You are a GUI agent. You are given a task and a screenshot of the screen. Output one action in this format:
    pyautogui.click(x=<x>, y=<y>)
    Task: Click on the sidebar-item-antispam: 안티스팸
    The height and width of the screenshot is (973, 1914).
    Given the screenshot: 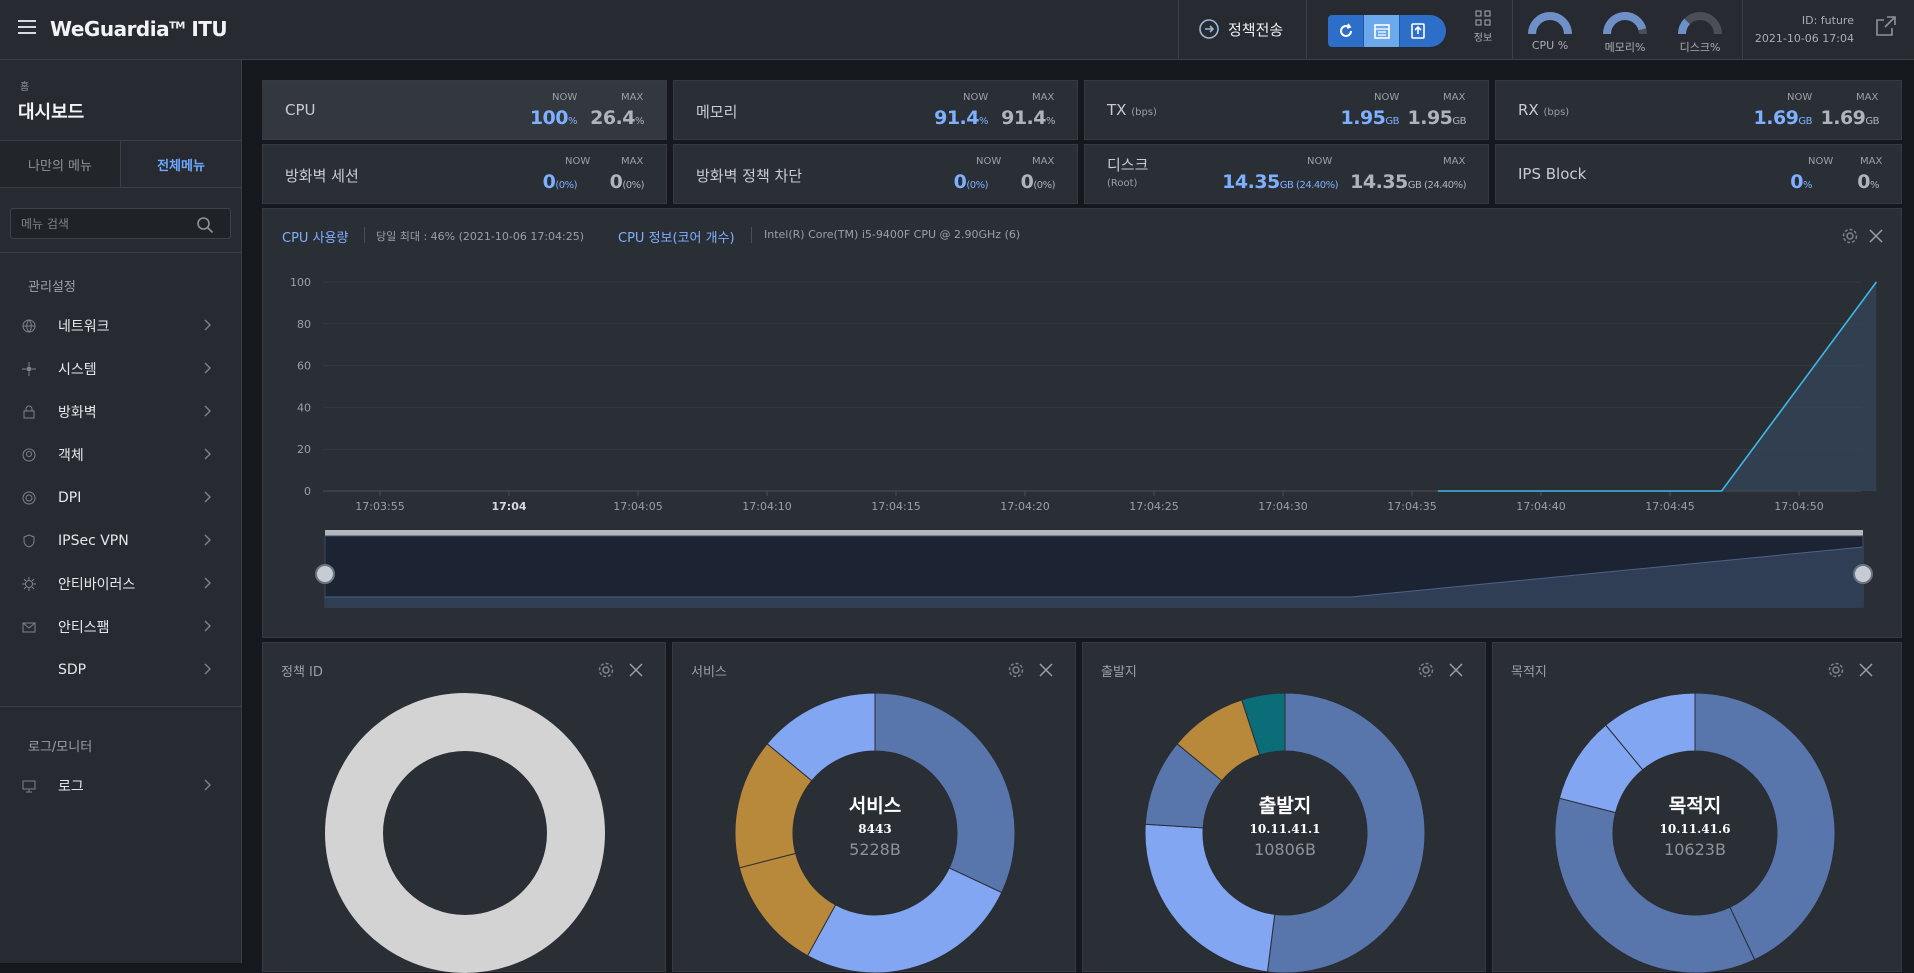 What is the action you would take?
    pyautogui.click(x=122, y=627)
    